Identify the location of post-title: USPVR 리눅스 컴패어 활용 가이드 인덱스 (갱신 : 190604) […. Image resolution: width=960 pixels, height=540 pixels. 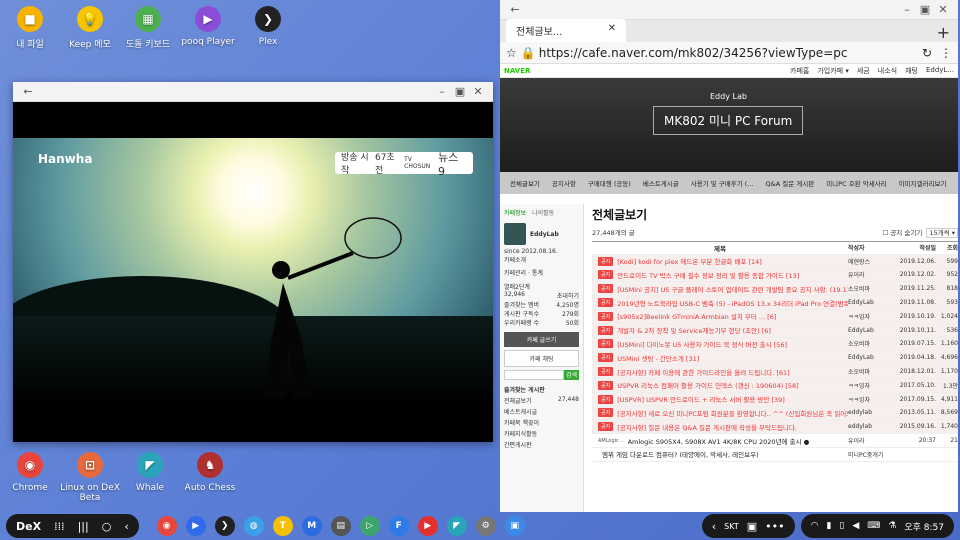
(732, 385).